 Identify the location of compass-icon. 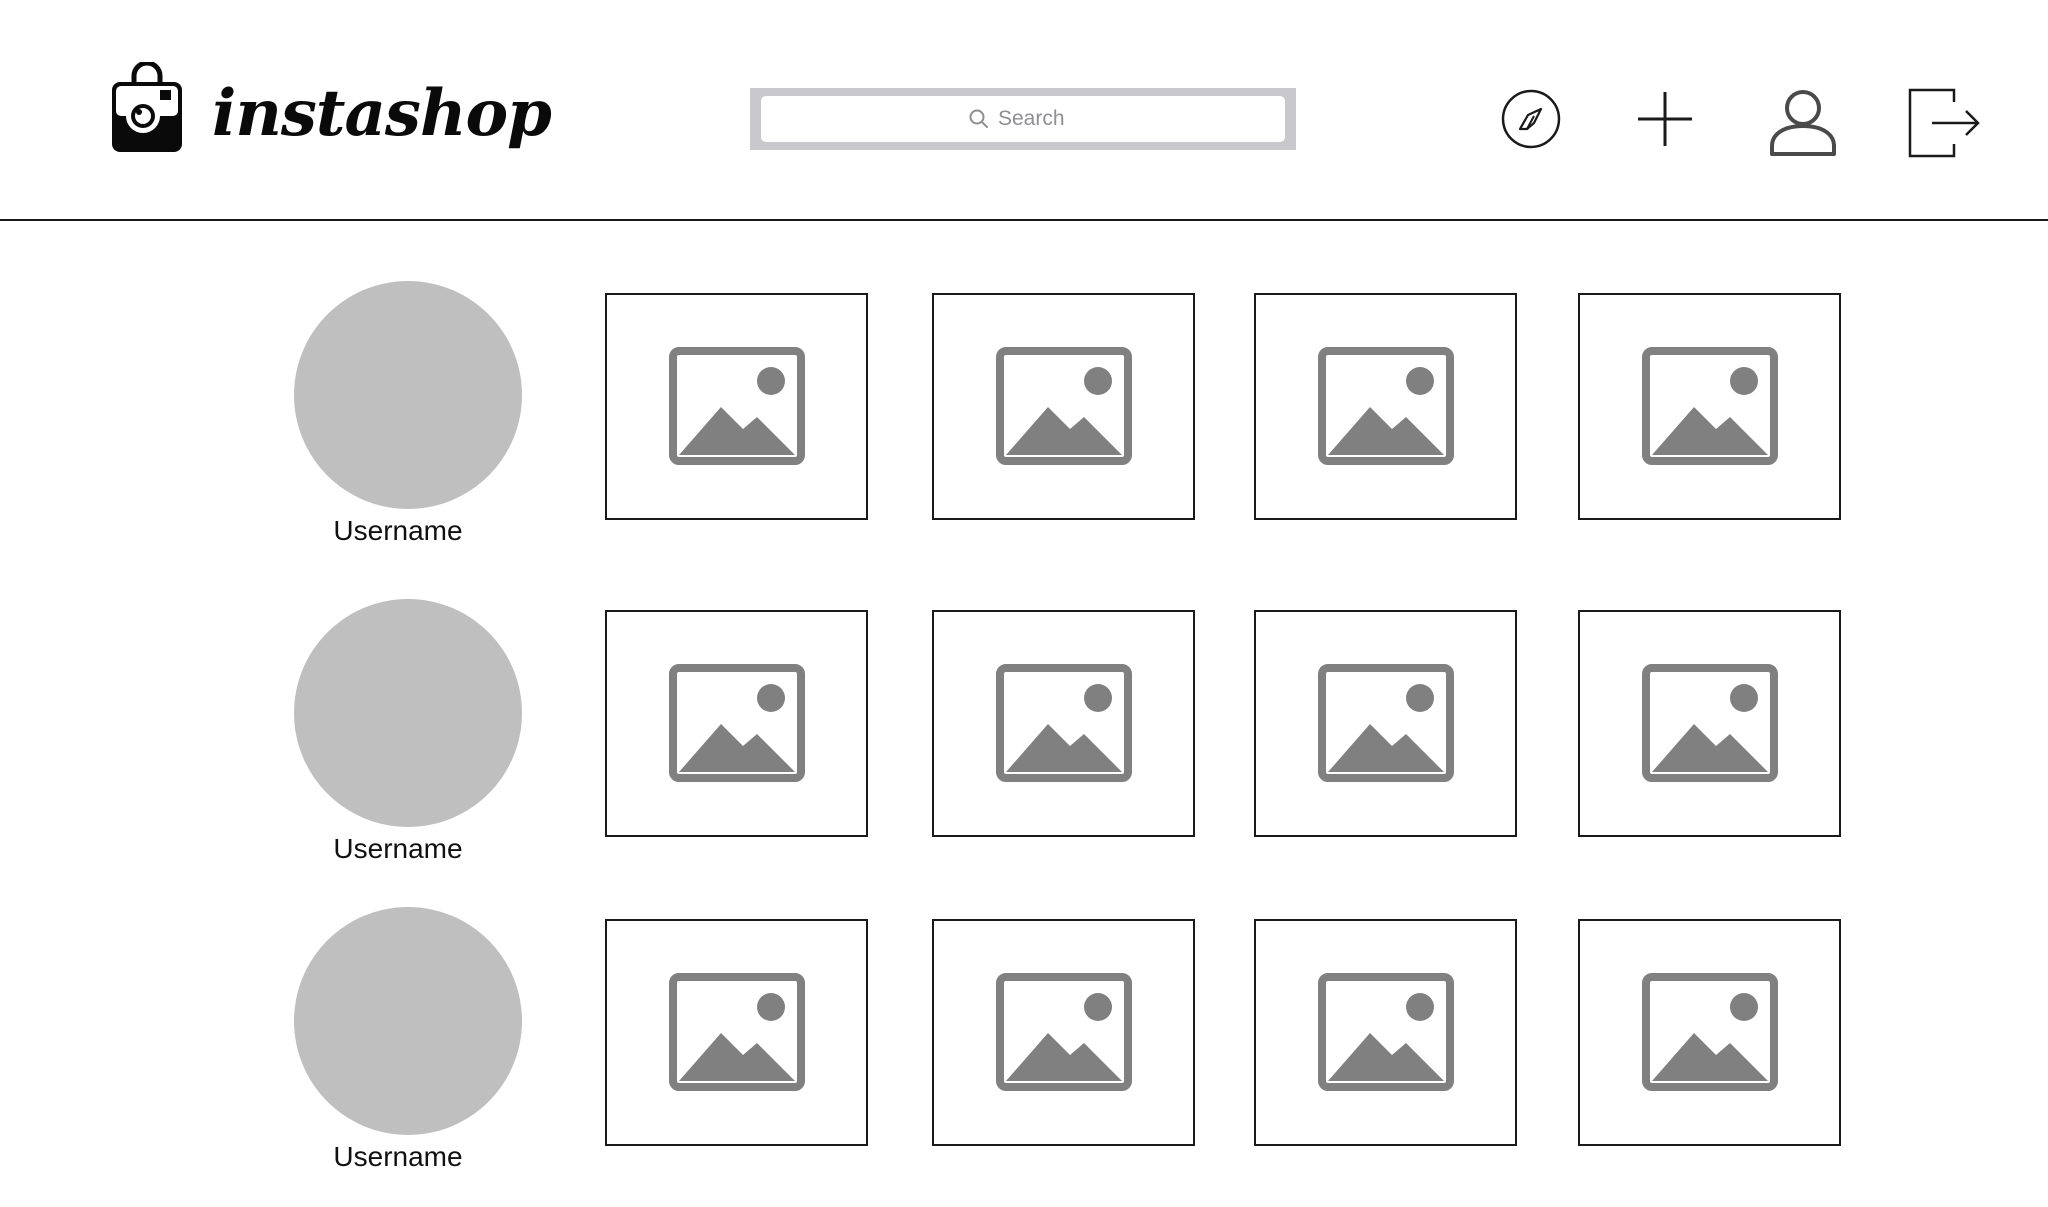
(1531, 119).